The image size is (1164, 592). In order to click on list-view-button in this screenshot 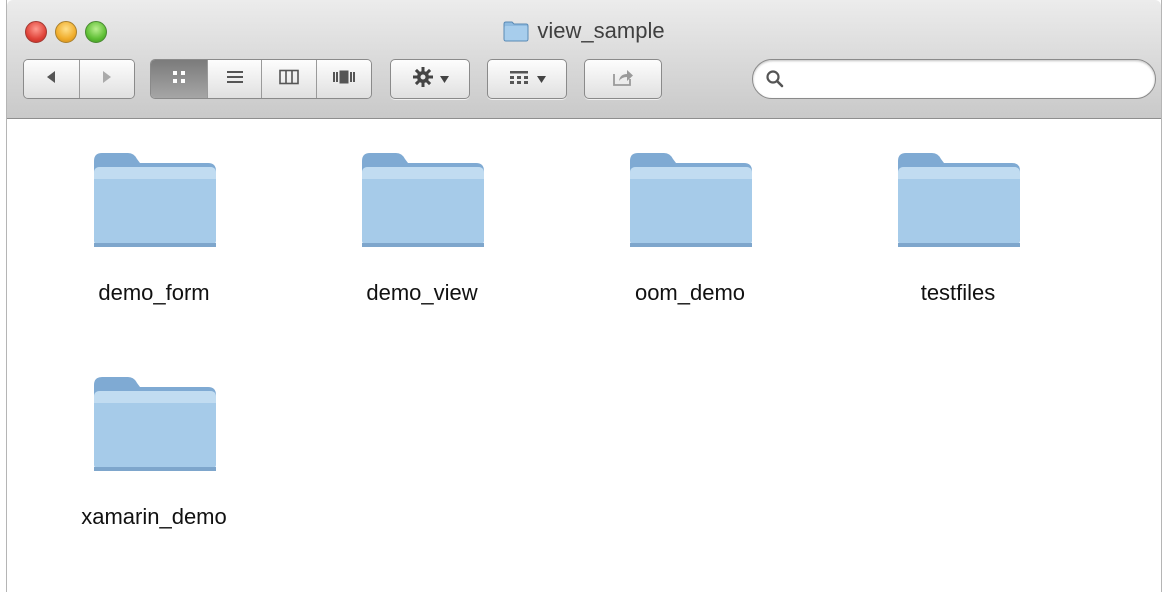, I will do `click(235, 79)`.